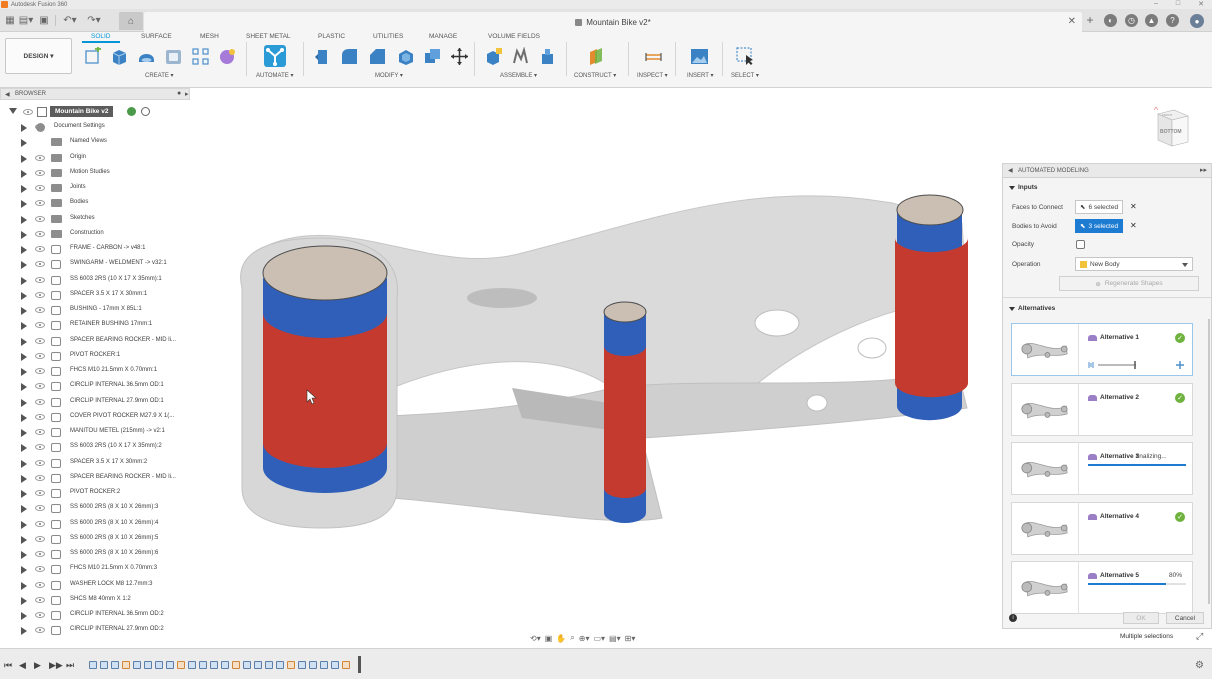 The height and width of the screenshot is (679, 1212). What do you see at coordinates (1209, 461) in the screenshot?
I see `alternatives-scrollbar` at bounding box center [1209, 461].